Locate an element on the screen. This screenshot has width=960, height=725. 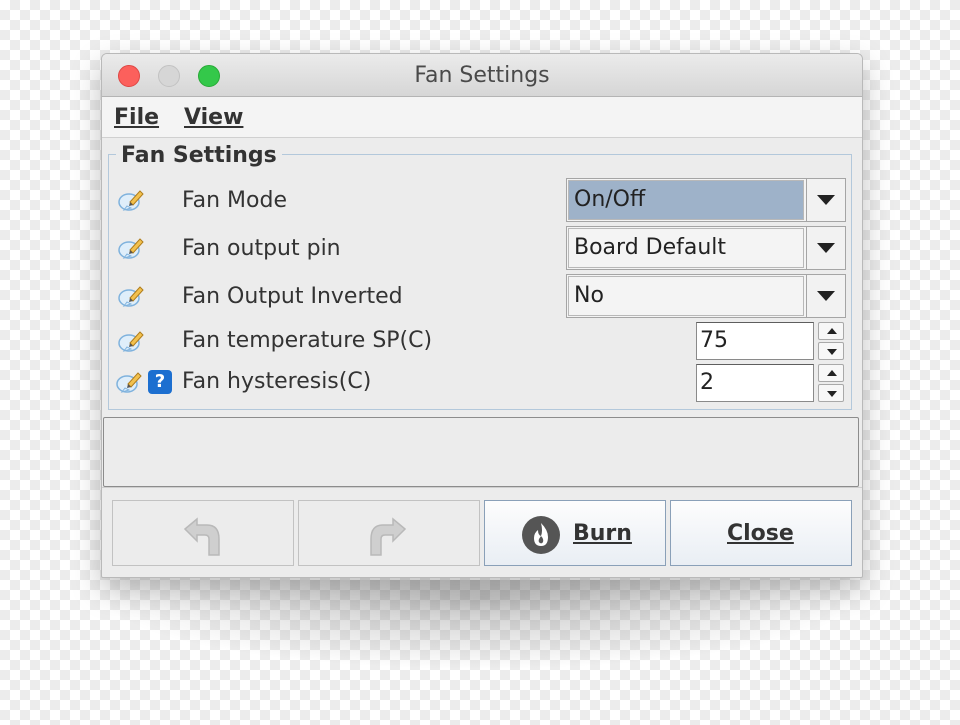
fan-hysteresis-stepper is located at coordinates (832, 383).